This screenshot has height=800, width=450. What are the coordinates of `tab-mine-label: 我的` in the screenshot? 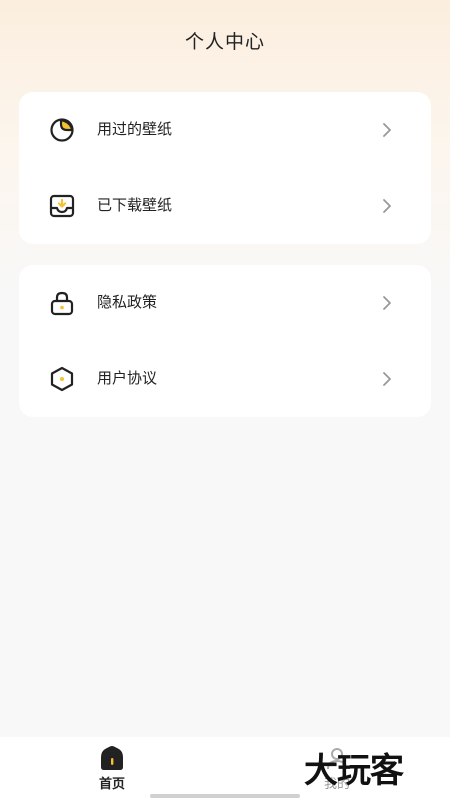 It's located at (336, 784).